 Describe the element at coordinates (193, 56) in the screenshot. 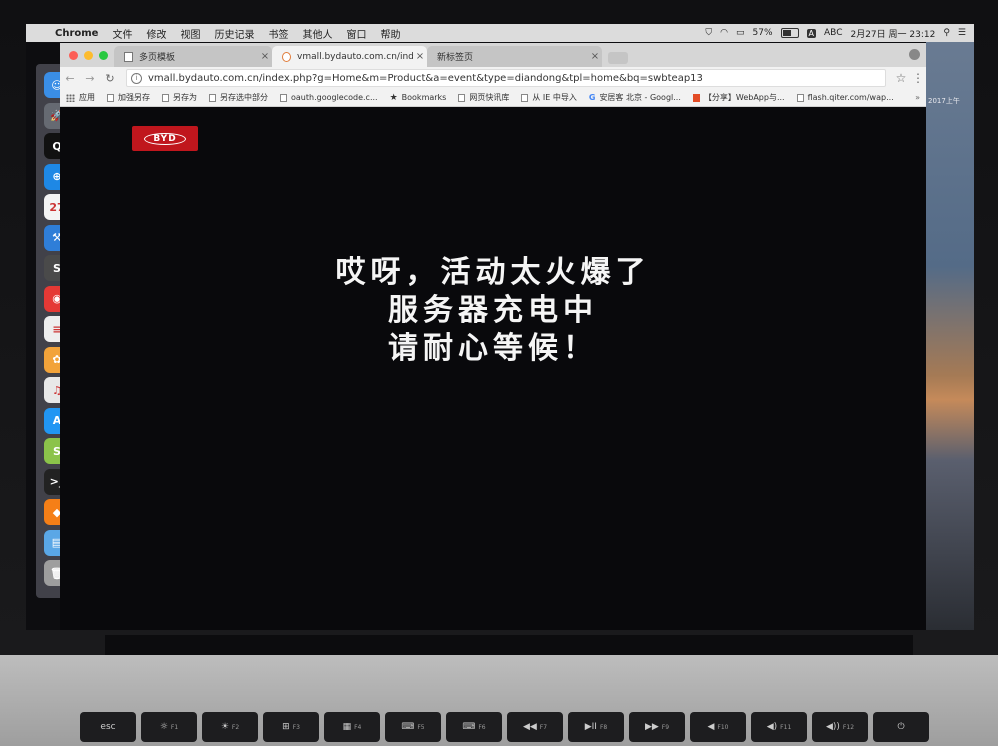

I see `tab-multi-page-template: 多页模板 ×` at that location.